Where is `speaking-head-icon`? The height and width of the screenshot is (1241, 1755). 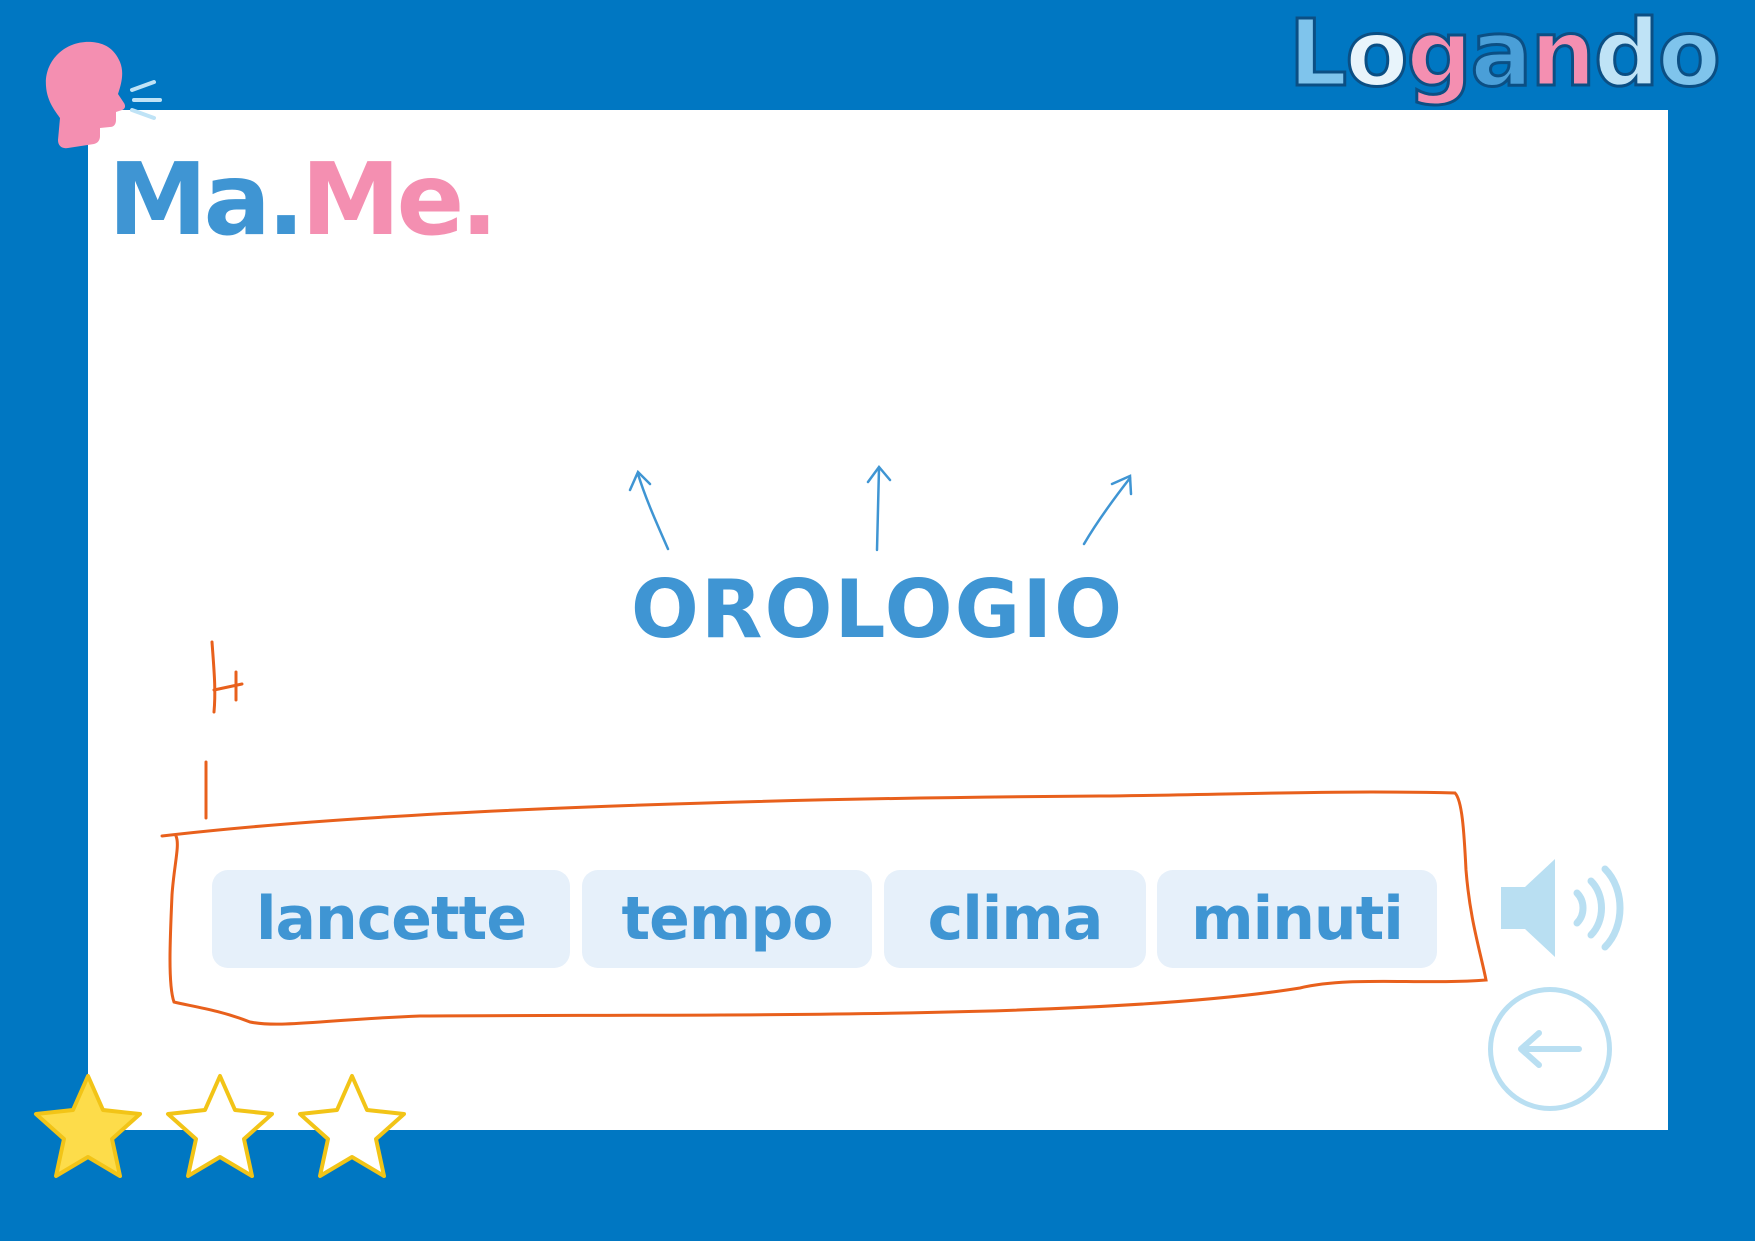 speaking-head-icon is located at coordinates (103, 95).